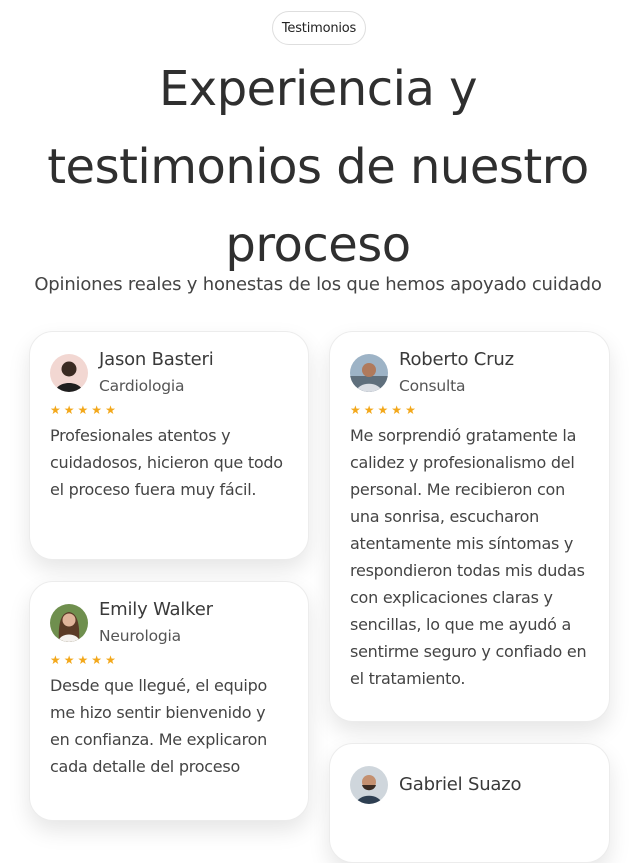  I want to click on testimonial-header: Emily Walker Neurologia, so click(169, 622).